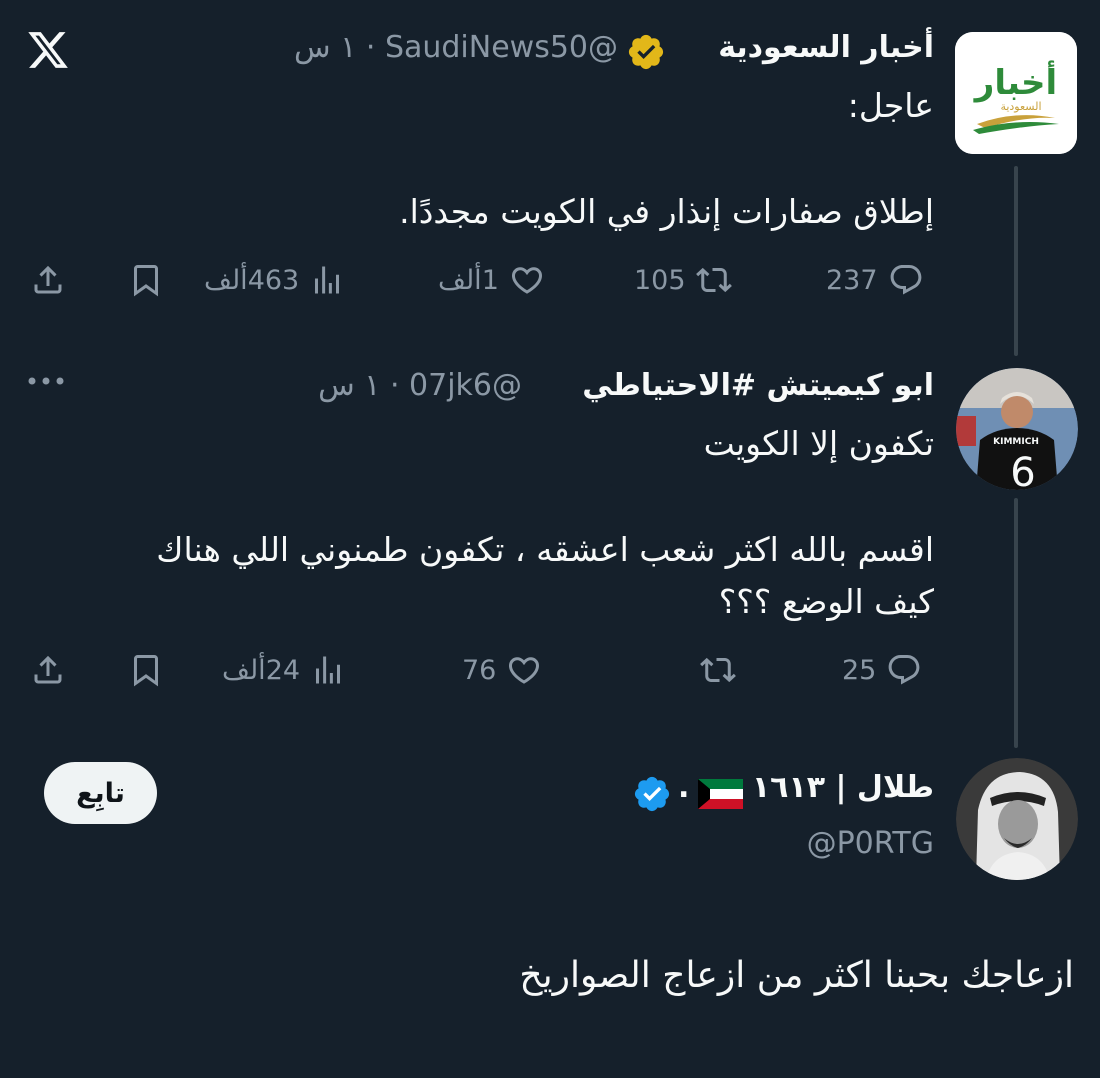  What do you see at coordinates (890, 105) in the screenshot?
I see `tweet1-text-line-1: عاجل:` at bounding box center [890, 105].